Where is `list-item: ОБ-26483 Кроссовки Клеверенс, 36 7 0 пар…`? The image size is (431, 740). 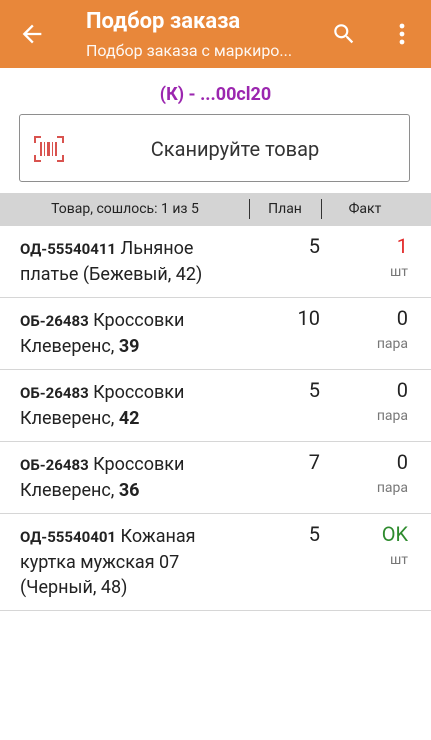
list-item: ОБ-26483 Кроссовки Клеверенс, 36 7 0 пар… is located at coordinates (215, 478).